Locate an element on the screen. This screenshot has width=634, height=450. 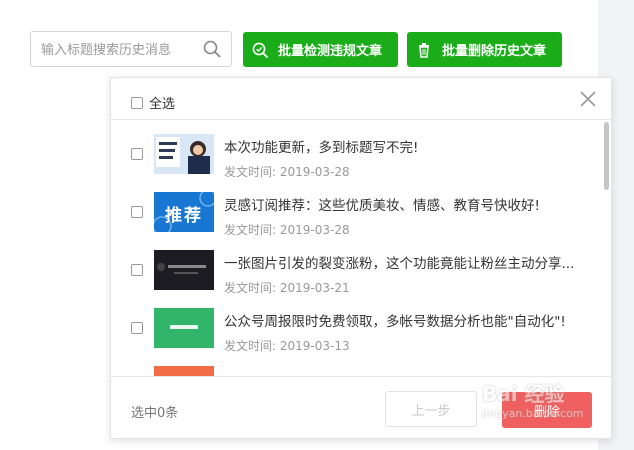
search-icon is located at coordinates (212, 49).